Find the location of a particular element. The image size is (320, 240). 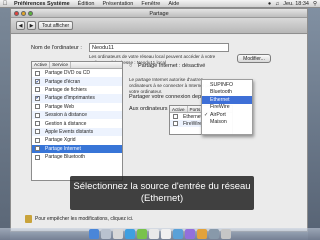

service-label: Session à distance is located at coordinates (66, 115).